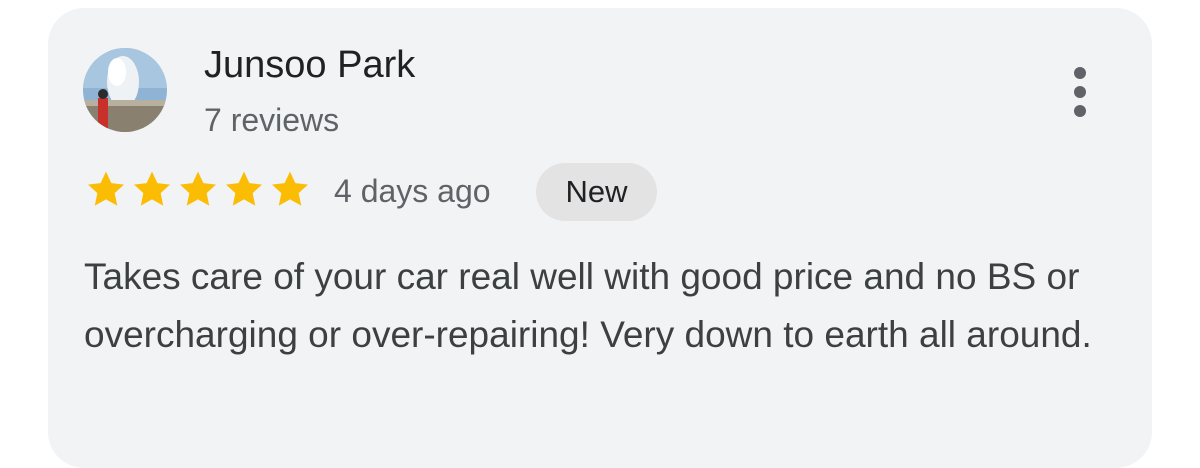 The image size is (1200, 468). Describe the element at coordinates (1080, 73) in the screenshot. I see `more-vert-icon` at that location.